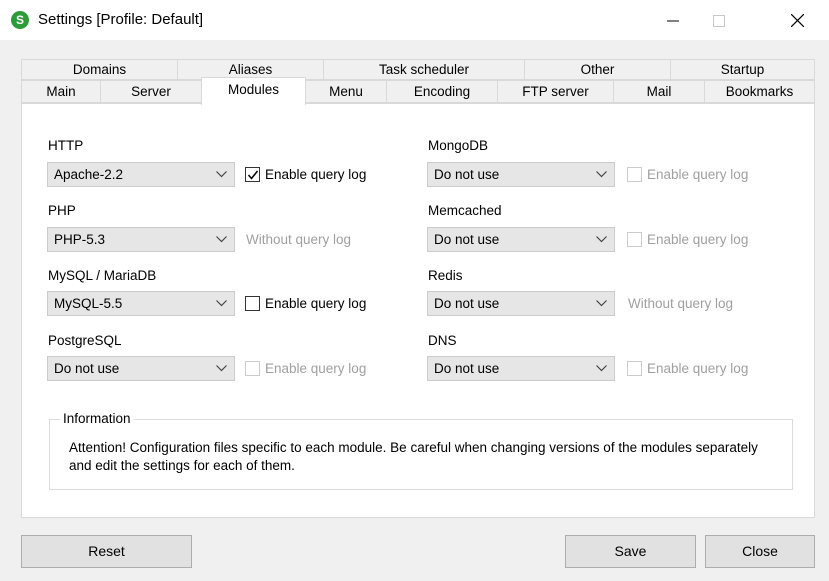 The height and width of the screenshot is (581, 829). Describe the element at coordinates (442, 91) in the screenshot. I see `tab-encoding: Encoding` at that location.